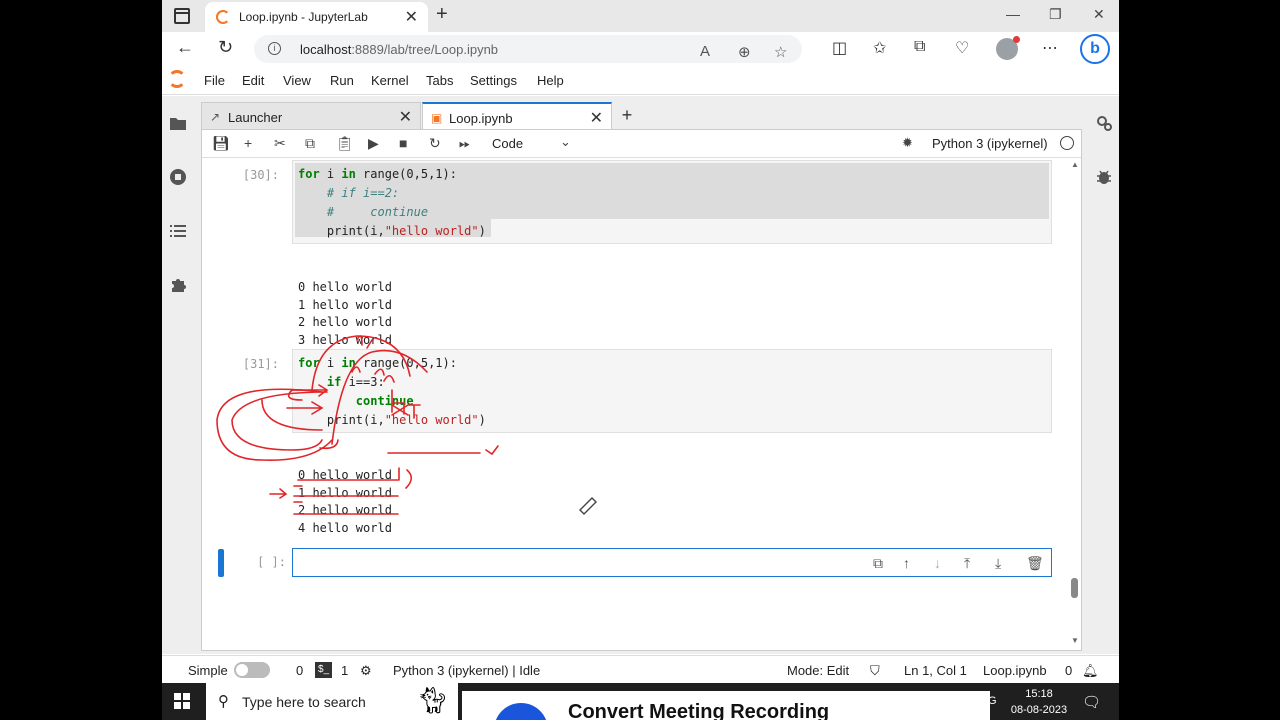 This screenshot has height=720, width=1280. I want to click on notebook-scrollbar: ▲ ▼, so click(1074, 404).